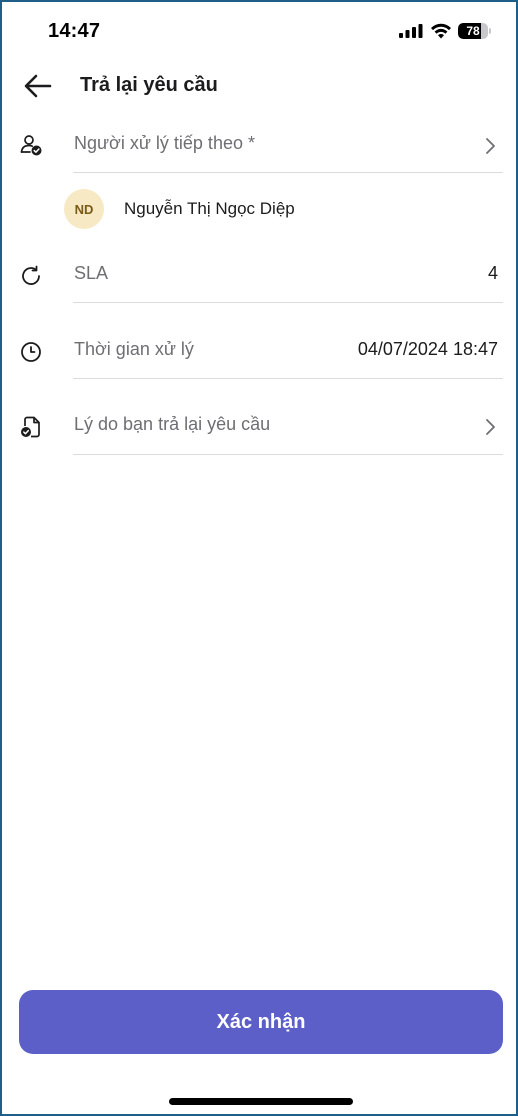  What do you see at coordinates (31, 352) in the screenshot?
I see `clock-icon` at bounding box center [31, 352].